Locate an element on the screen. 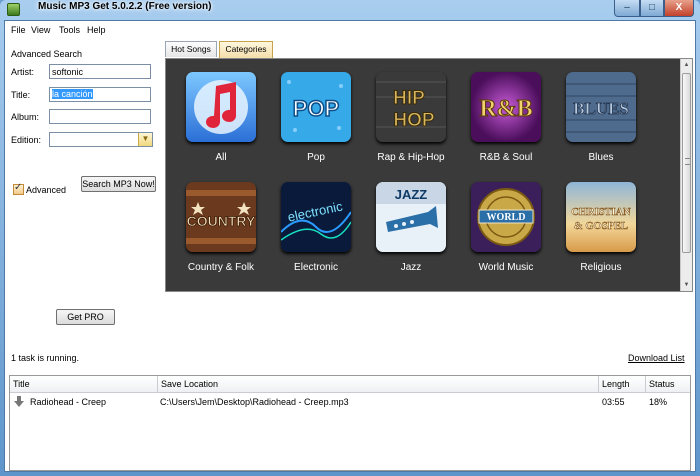 The height and width of the screenshot is (476, 700). list-header: Title Save Location Length Status is located at coordinates (350, 384).